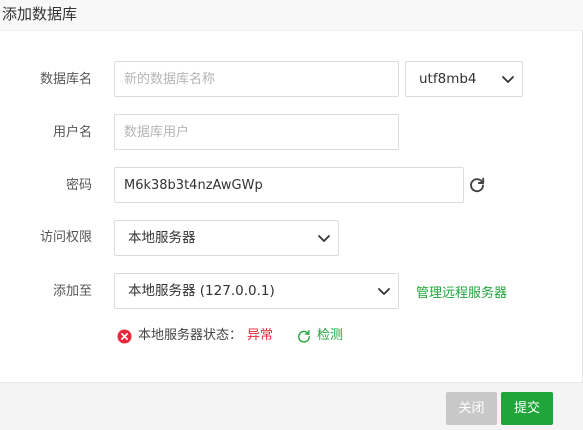 This screenshot has height=430, width=583. Describe the element at coordinates (448, 79) in the screenshot. I see `charset-select-value: utf8mb4` at that location.